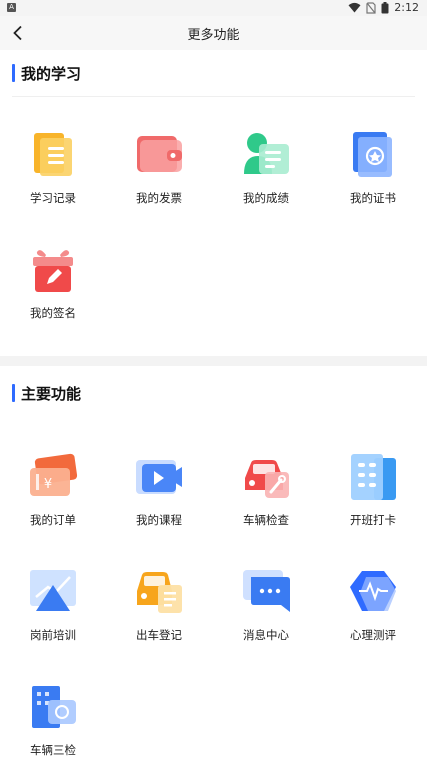 This screenshot has height=782, width=427. What do you see at coordinates (159, 154) in the screenshot?
I see `invoice-wallet-icon` at bounding box center [159, 154].